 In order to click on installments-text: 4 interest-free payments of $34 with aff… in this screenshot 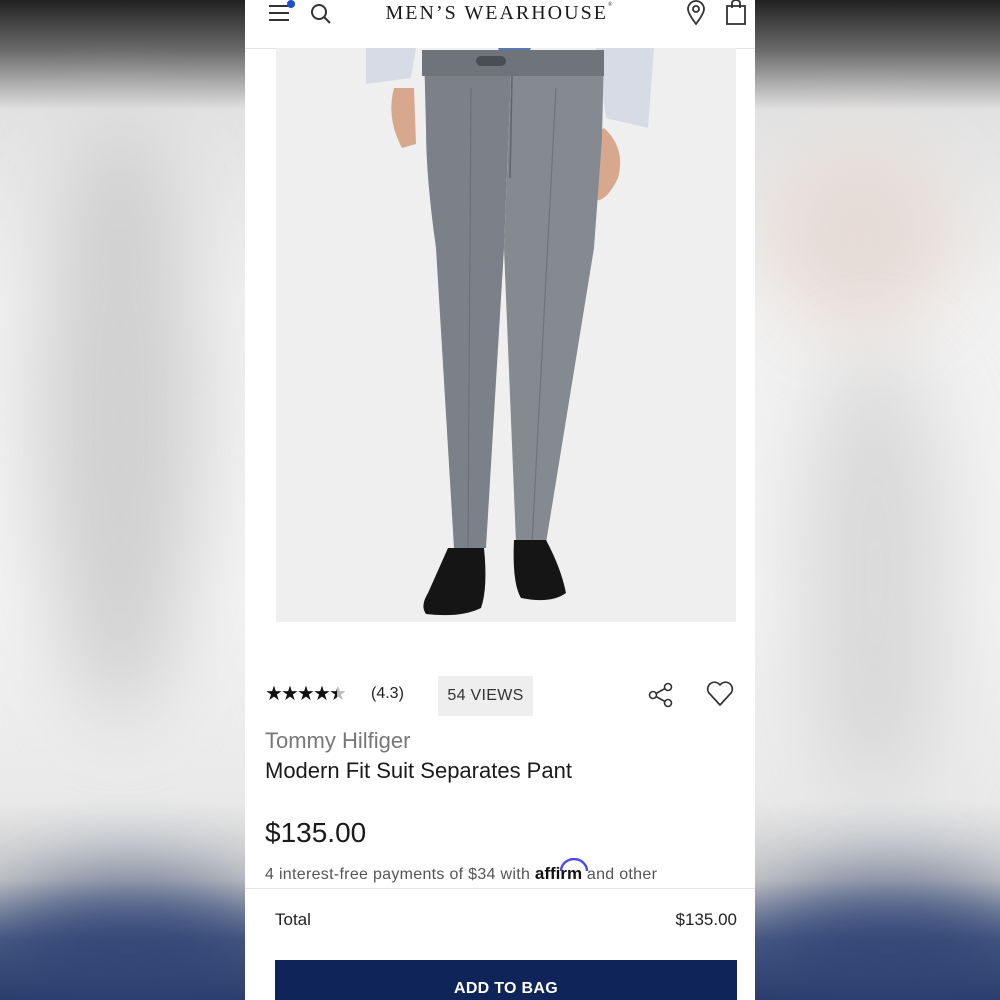, I will do `click(461, 871)`.